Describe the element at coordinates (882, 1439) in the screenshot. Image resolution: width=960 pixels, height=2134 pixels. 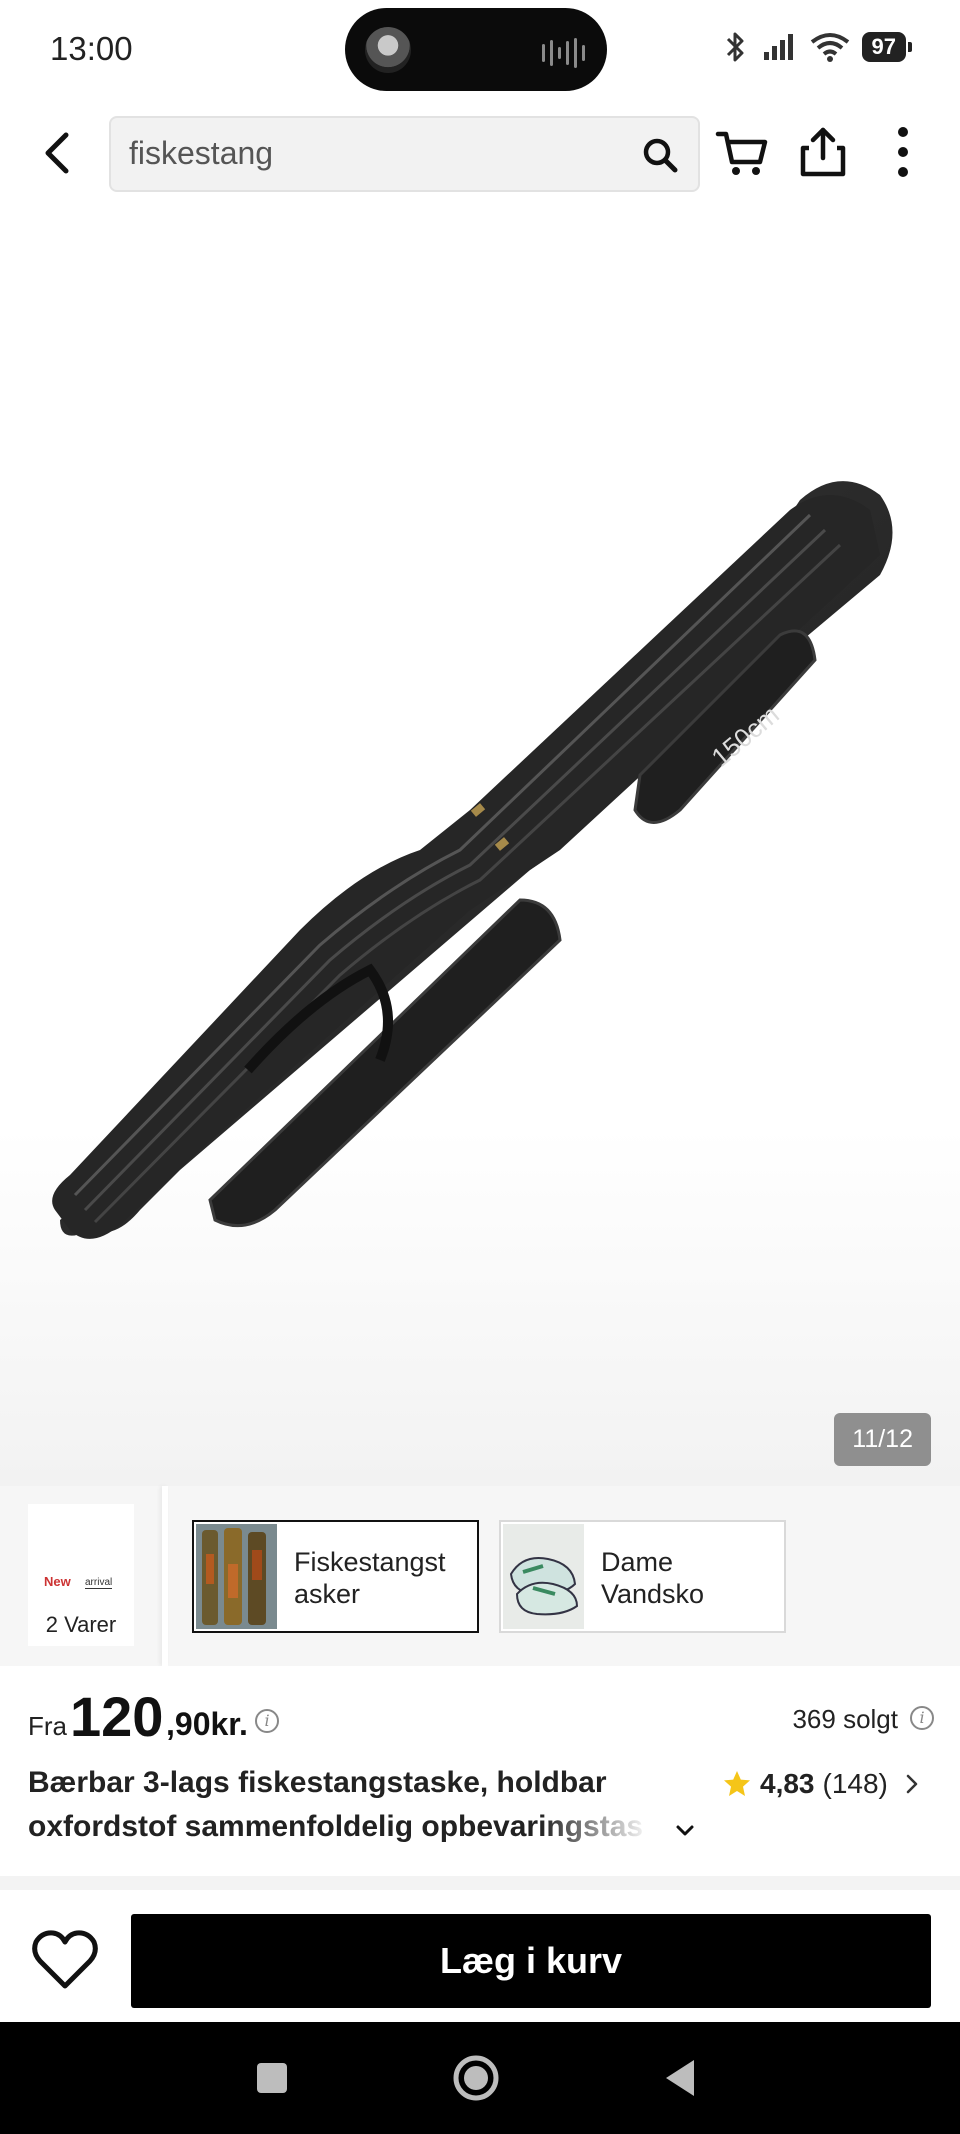
I see `image-counter: 11/12` at that location.